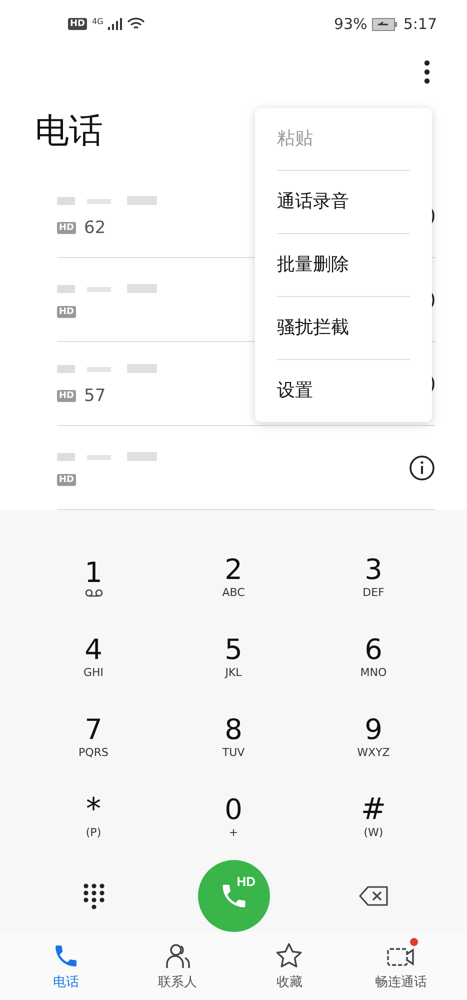 Image resolution: width=467 pixels, height=1000 pixels. I want to click on menu-item: 骚扰拦截, so click(343, 328).